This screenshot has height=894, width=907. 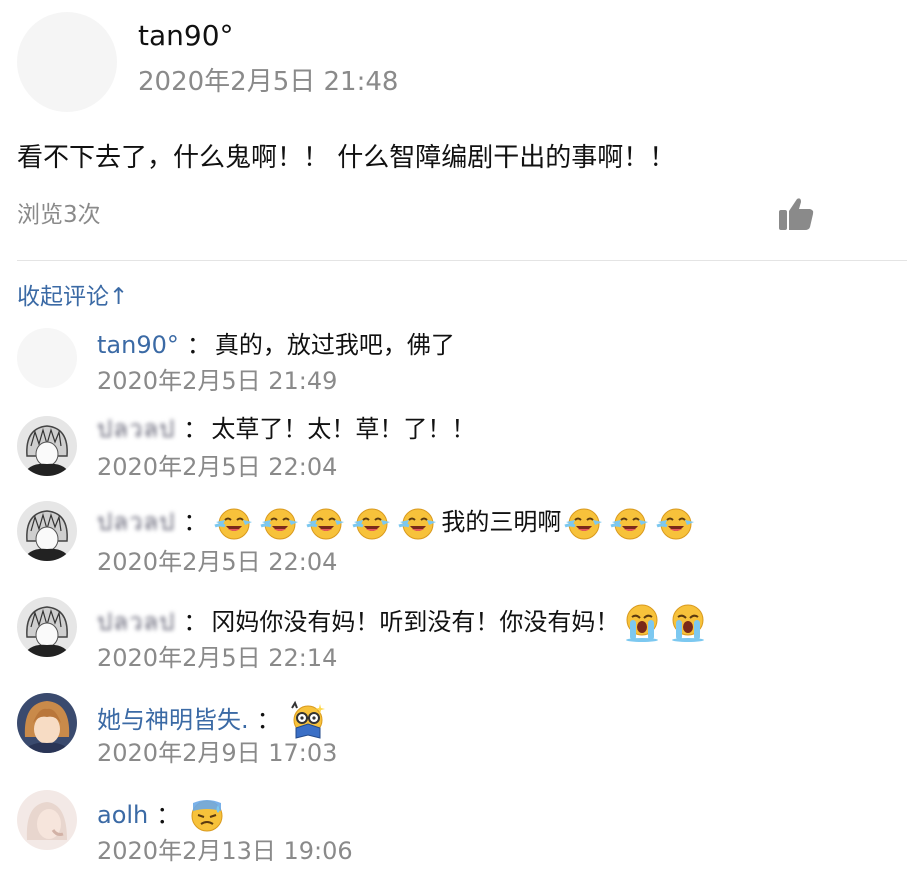 What do you see at coordinates (217, 658) in the screenshot?
I see `comment-timestamp: 2020年2月5日 22:14` at bounding box center [217, 658].